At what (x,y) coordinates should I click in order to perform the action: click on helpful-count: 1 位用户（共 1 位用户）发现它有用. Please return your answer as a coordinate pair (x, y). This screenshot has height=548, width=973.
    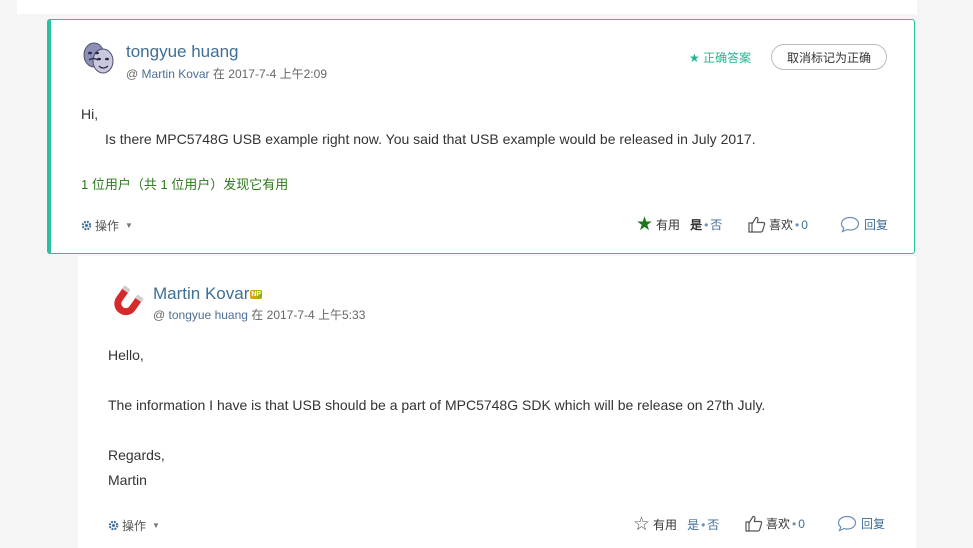
    Looking at the image, I should click on (185, 184).